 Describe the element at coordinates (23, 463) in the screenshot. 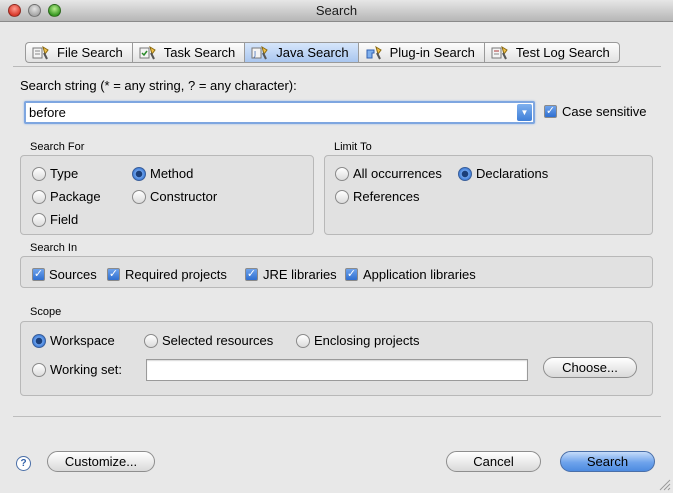

I see `help-icon: ?` at that location.